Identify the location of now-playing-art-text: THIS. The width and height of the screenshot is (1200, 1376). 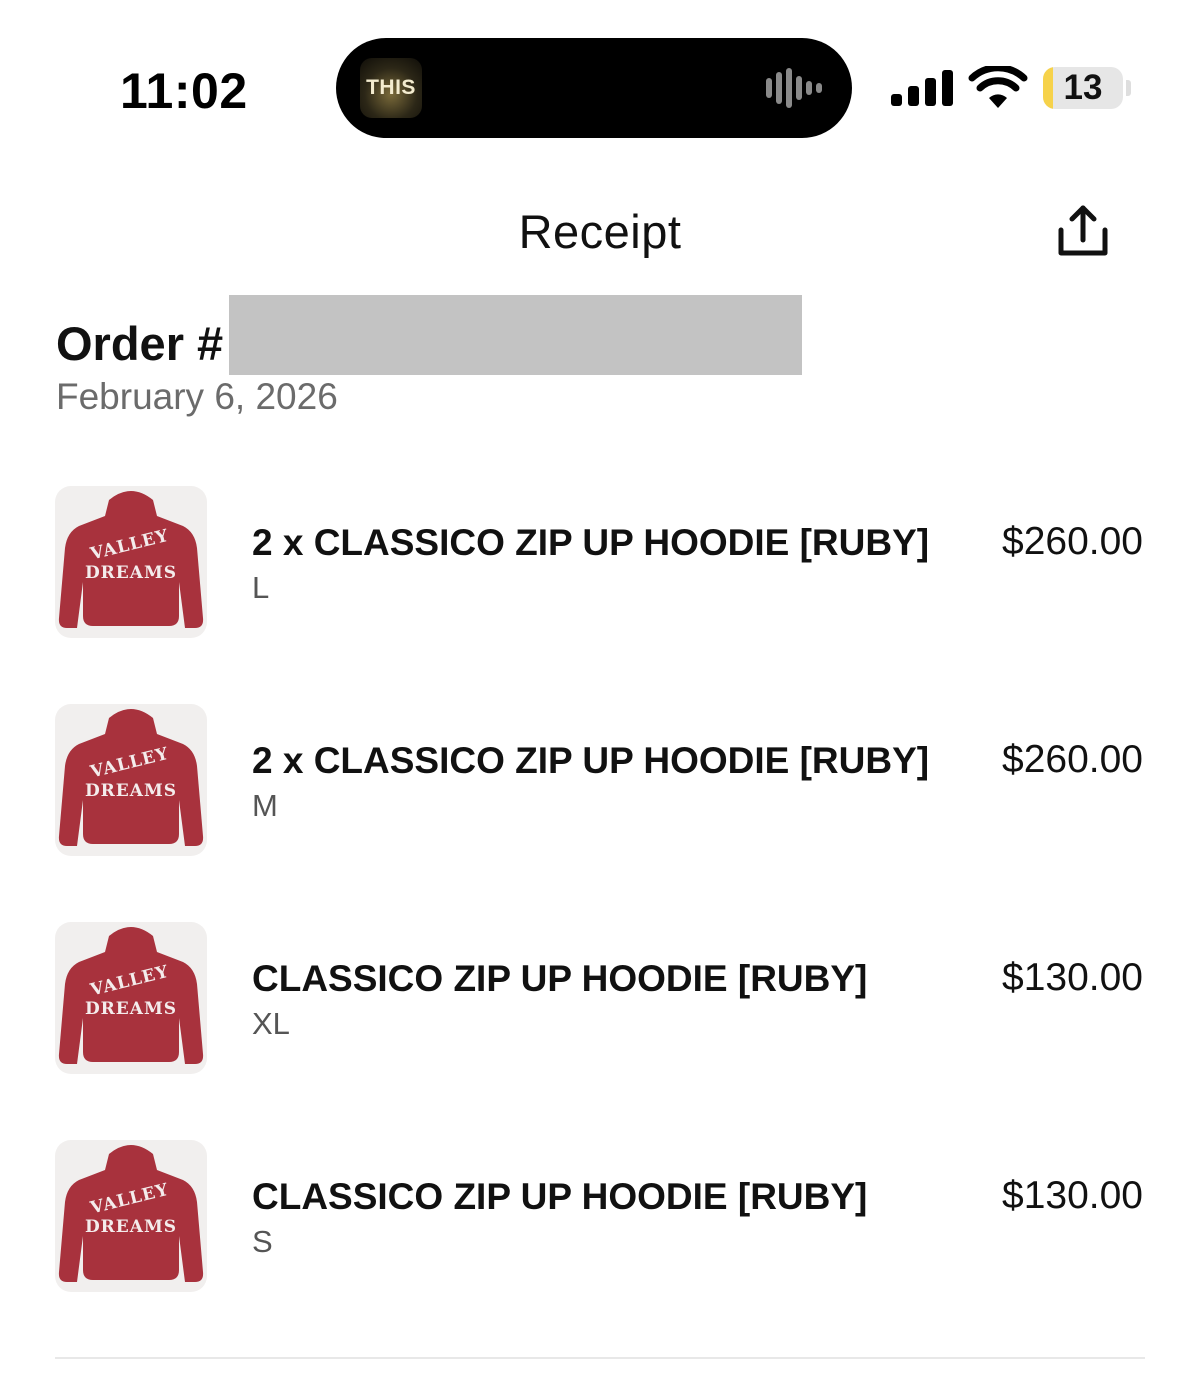
(391, 87).